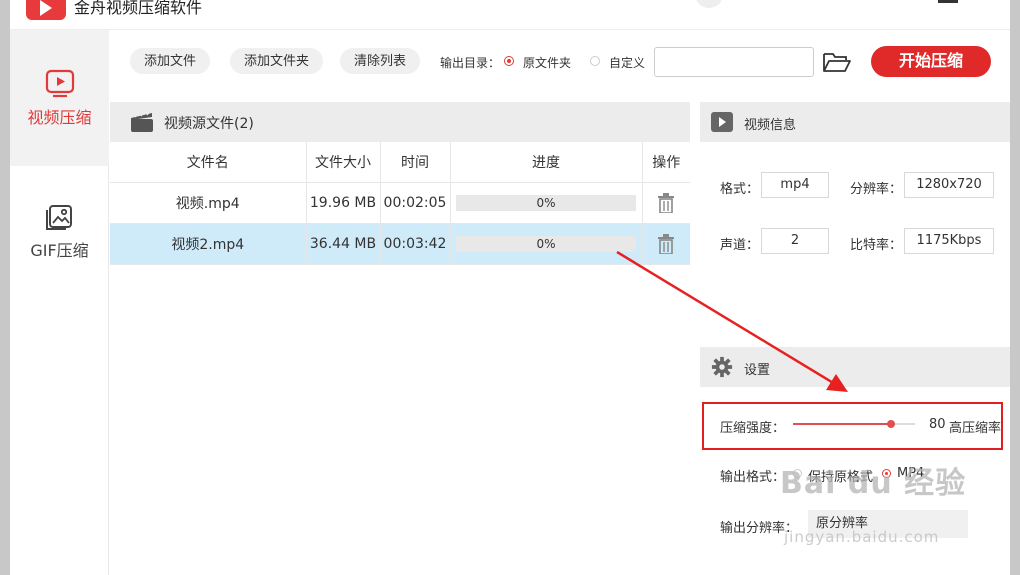 Image resolution: width=1020 pixels, height=575 pixels. I want to click on window-edge, so click(1015, 287).